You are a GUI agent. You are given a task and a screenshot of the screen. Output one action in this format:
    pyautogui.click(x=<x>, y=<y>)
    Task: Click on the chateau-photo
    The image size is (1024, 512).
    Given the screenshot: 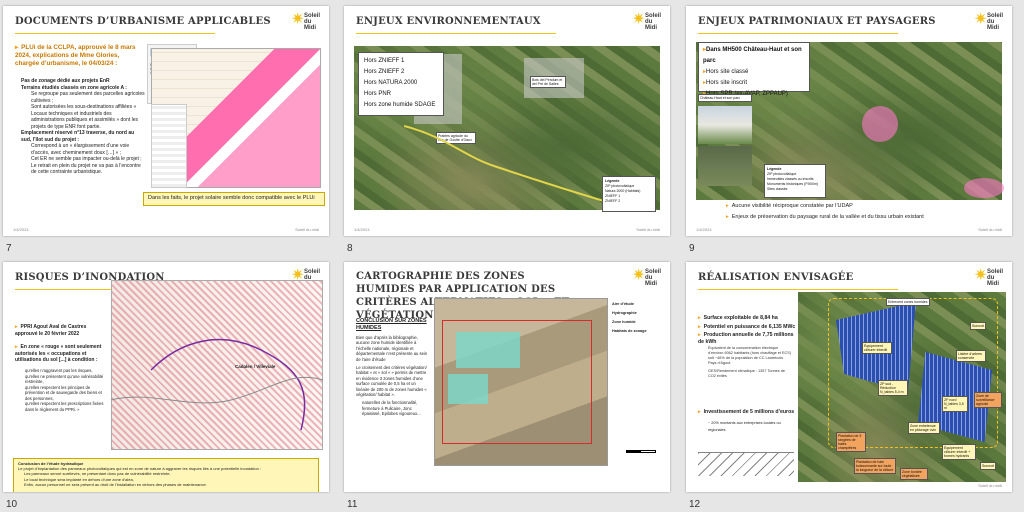 What is the action you would take?
    pyautogui.click(x=725, y=125)
    